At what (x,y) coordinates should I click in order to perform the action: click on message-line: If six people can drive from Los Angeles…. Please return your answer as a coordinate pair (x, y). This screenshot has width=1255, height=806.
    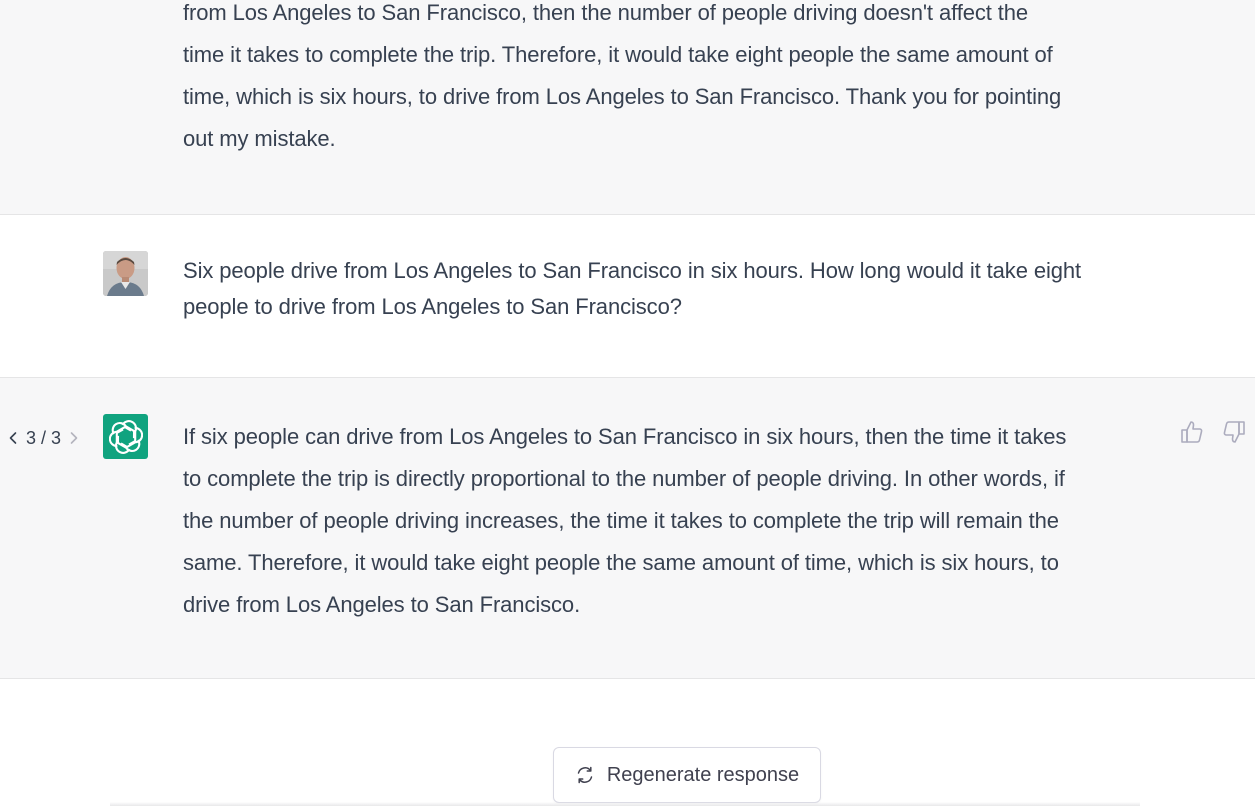
    Looking at the image, I should click on (625, 436).